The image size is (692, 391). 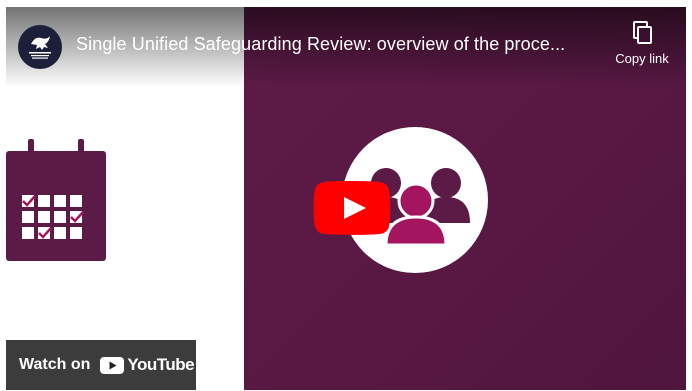 I want to click on play-icon, so click(x=352, y=208).